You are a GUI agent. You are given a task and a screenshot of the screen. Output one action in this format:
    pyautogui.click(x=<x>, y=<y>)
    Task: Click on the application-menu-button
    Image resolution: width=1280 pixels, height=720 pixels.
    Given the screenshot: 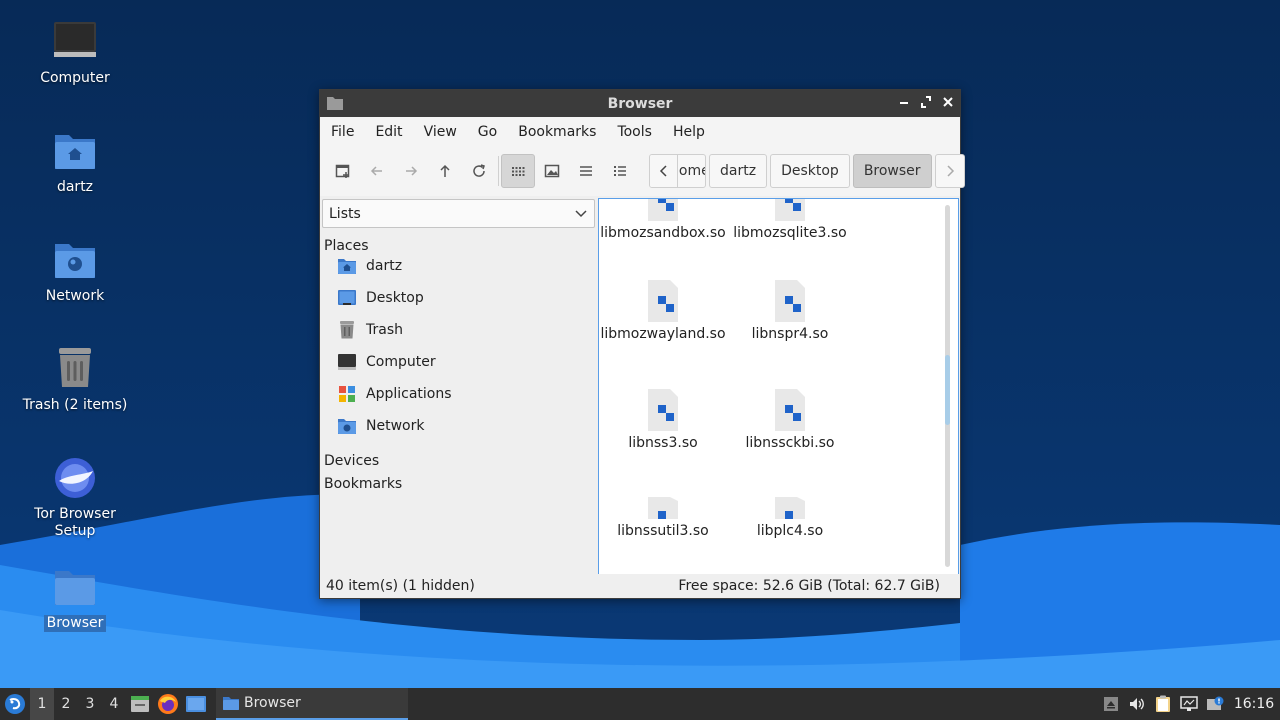 What is the action you would take?
    pyautogui.click(x=15, y=704)
    